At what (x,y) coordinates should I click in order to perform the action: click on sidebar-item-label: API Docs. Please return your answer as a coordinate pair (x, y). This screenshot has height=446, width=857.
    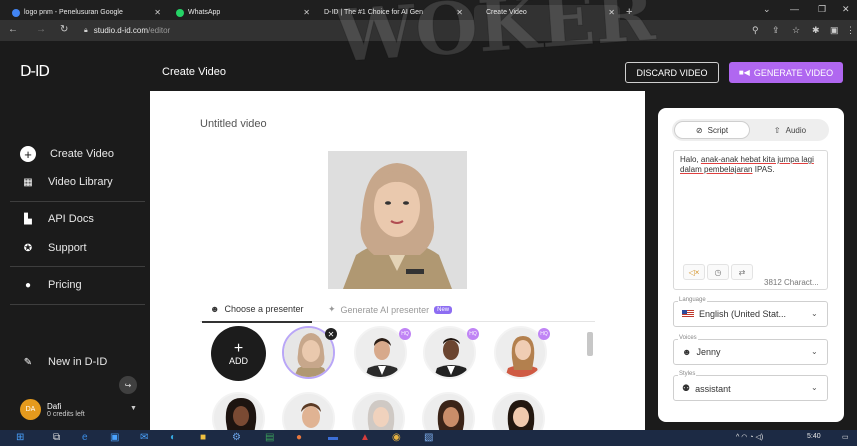
    Looking at the image, I should click on (71, 219).